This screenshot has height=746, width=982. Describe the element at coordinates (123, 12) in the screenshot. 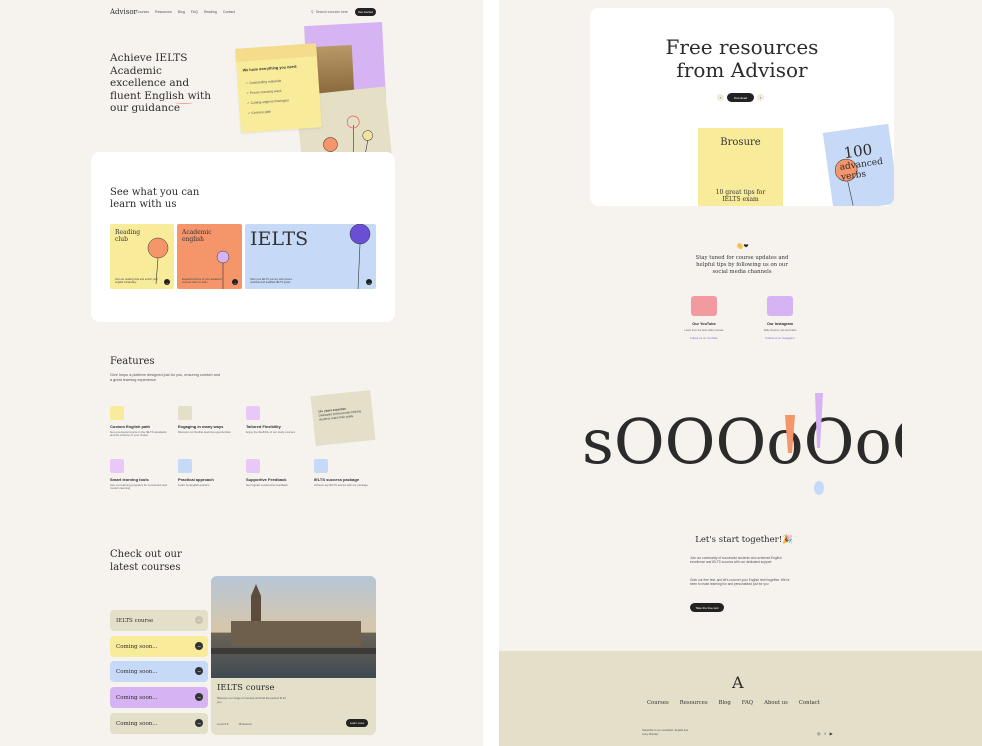

I see `logo: Advisor` at that location.